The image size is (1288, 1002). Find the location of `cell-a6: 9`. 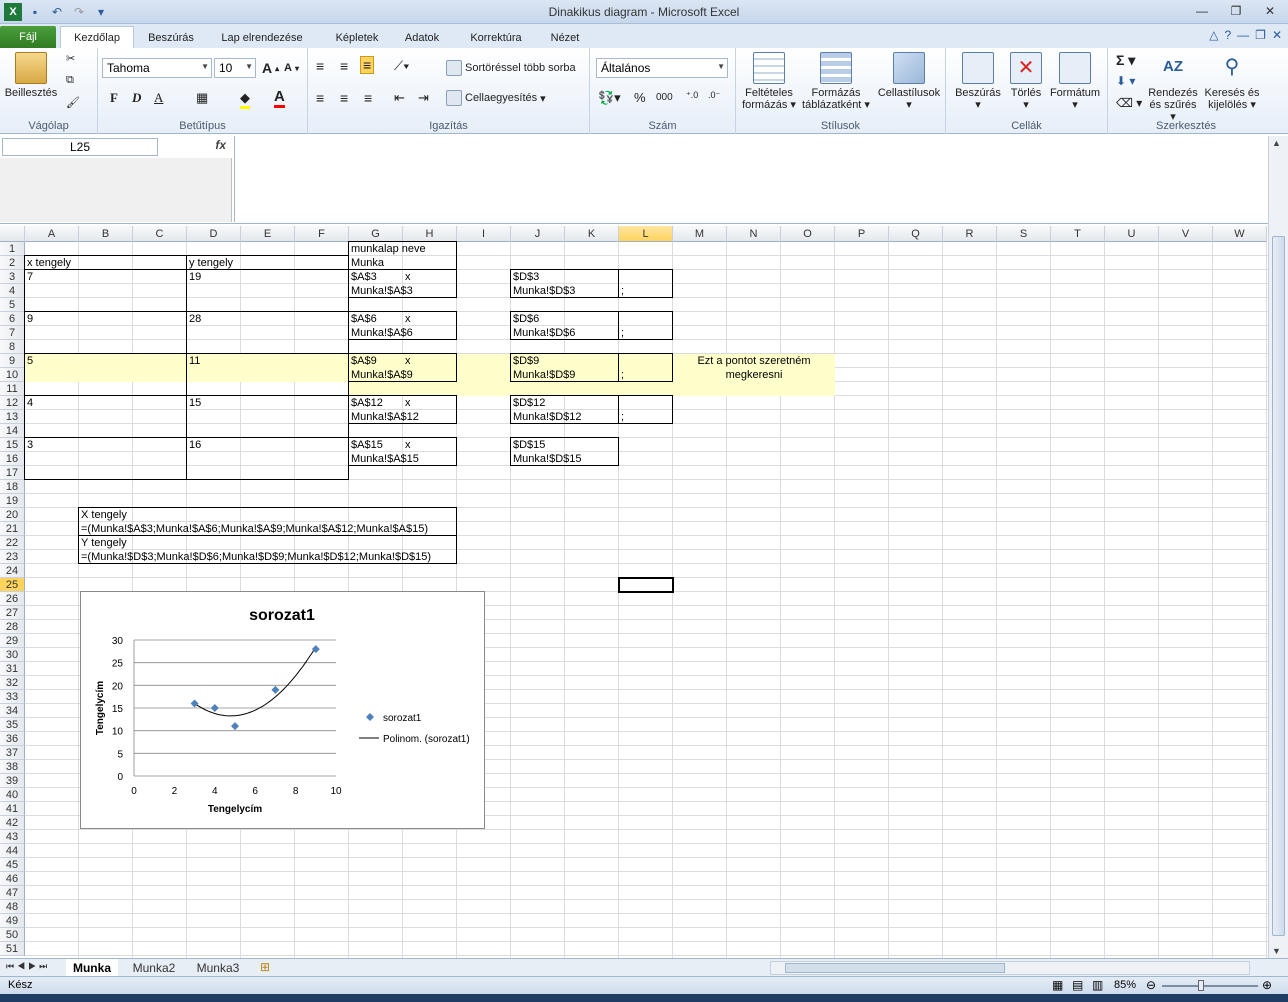

cell-a6: 9 is located at coordinates (29, 319).